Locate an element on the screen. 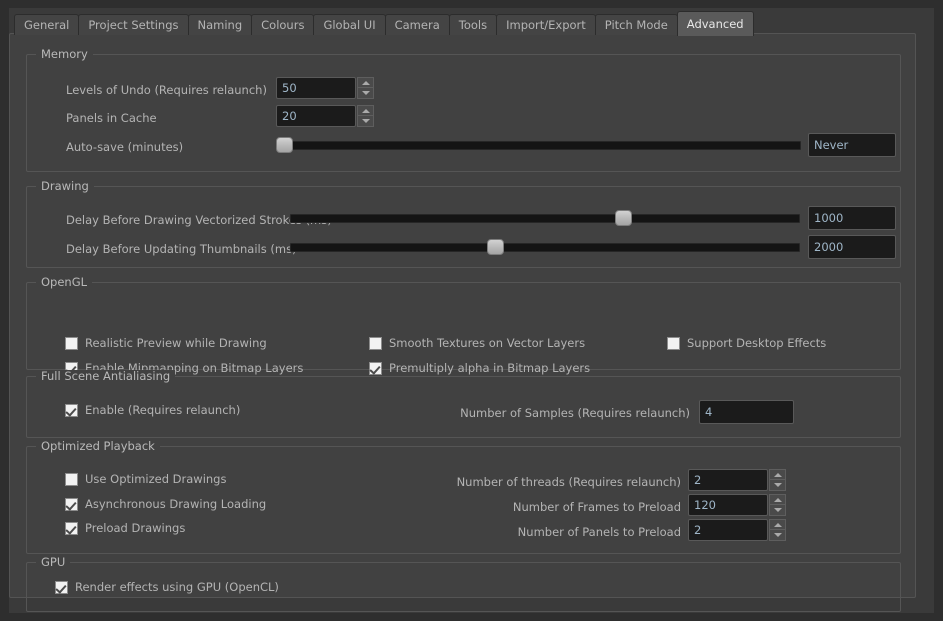 Image resolution: width=943 pixels, height=621 pixels. checkbox-use-optimized-drawings-box is located at coordinates (71, 479).